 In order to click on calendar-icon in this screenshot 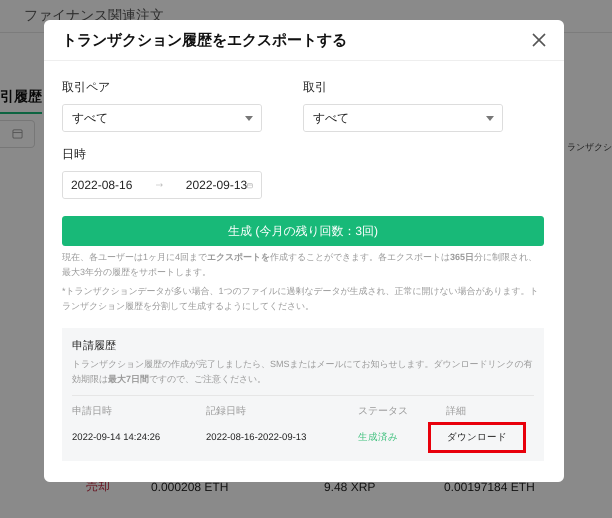, I will do `click(17, 133)`.